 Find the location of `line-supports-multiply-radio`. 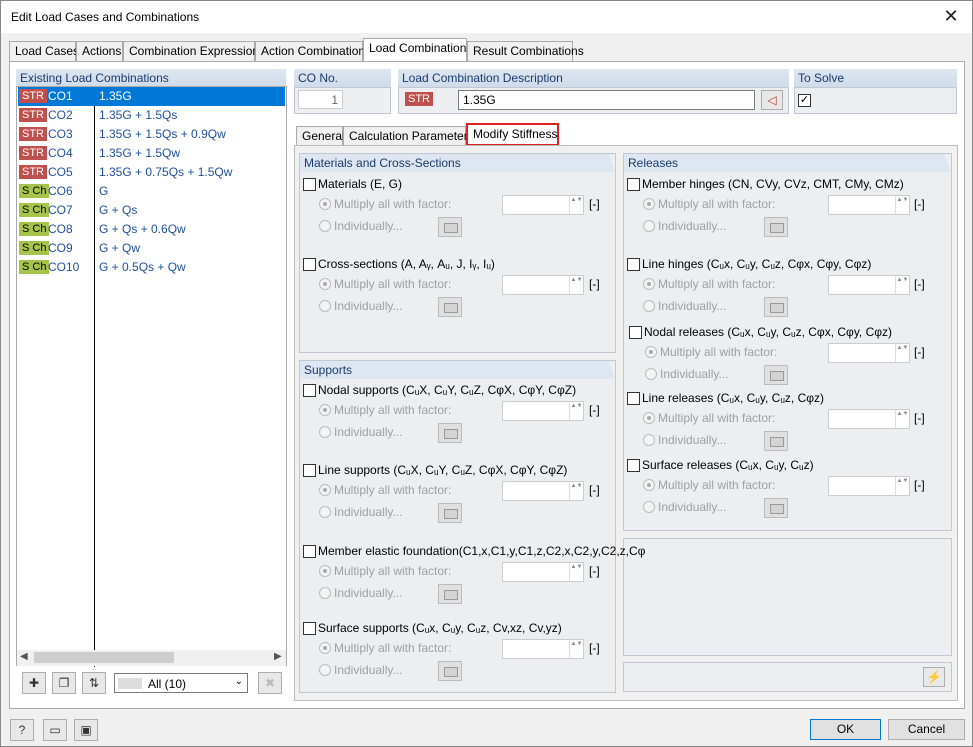

line-supports-multiply-radio is located at coordinates (325, 490).